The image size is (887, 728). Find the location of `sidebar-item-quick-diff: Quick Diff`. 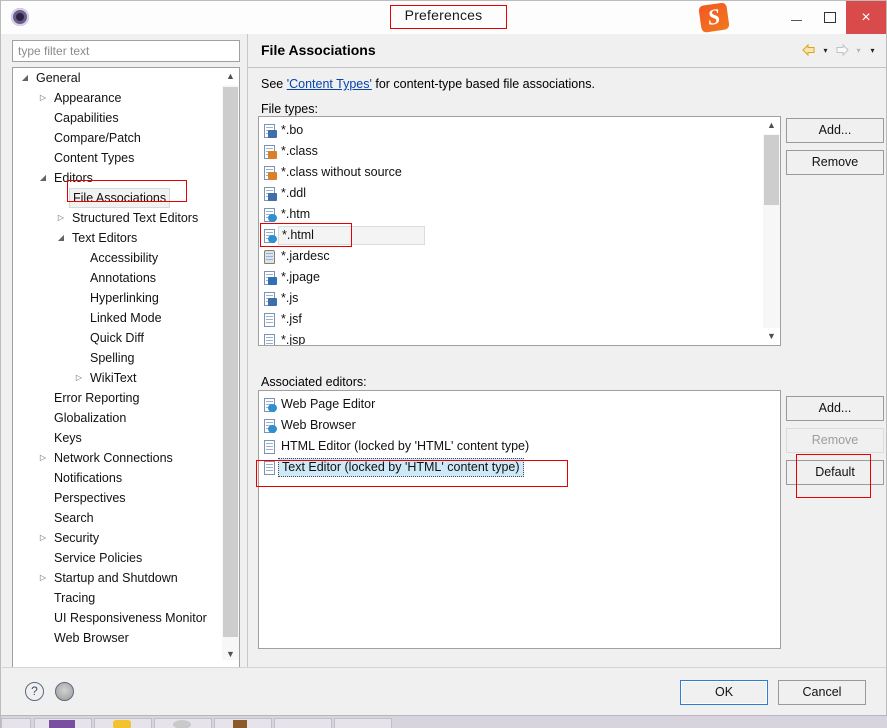

sidebar-item-quick-diff: Quick Diff is located at coordinates (118, 338).